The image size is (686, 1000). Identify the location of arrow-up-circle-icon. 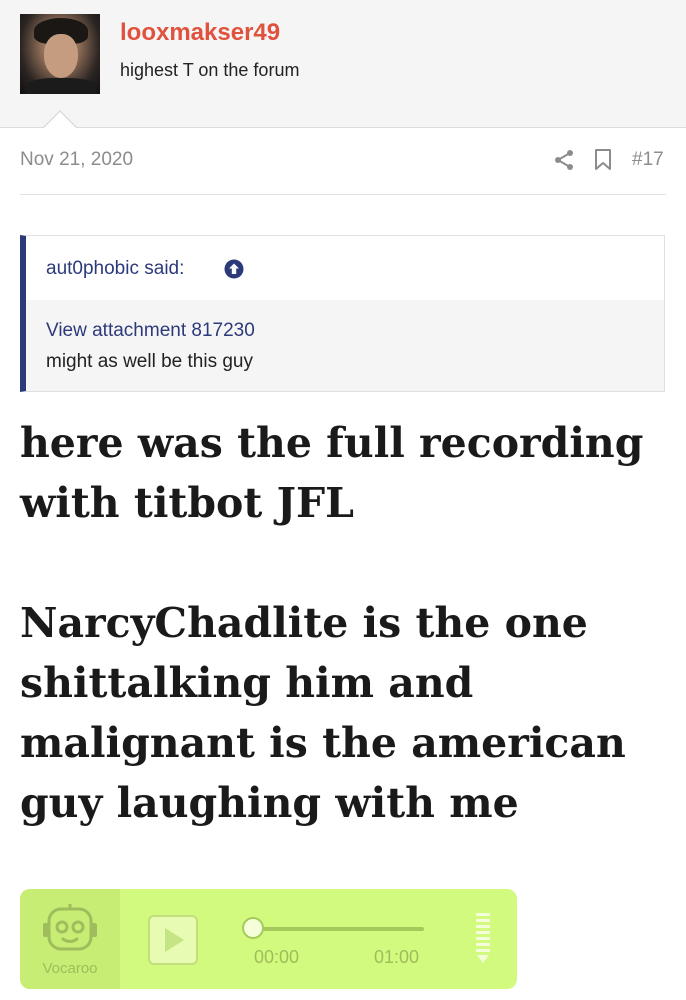
(234, 269).